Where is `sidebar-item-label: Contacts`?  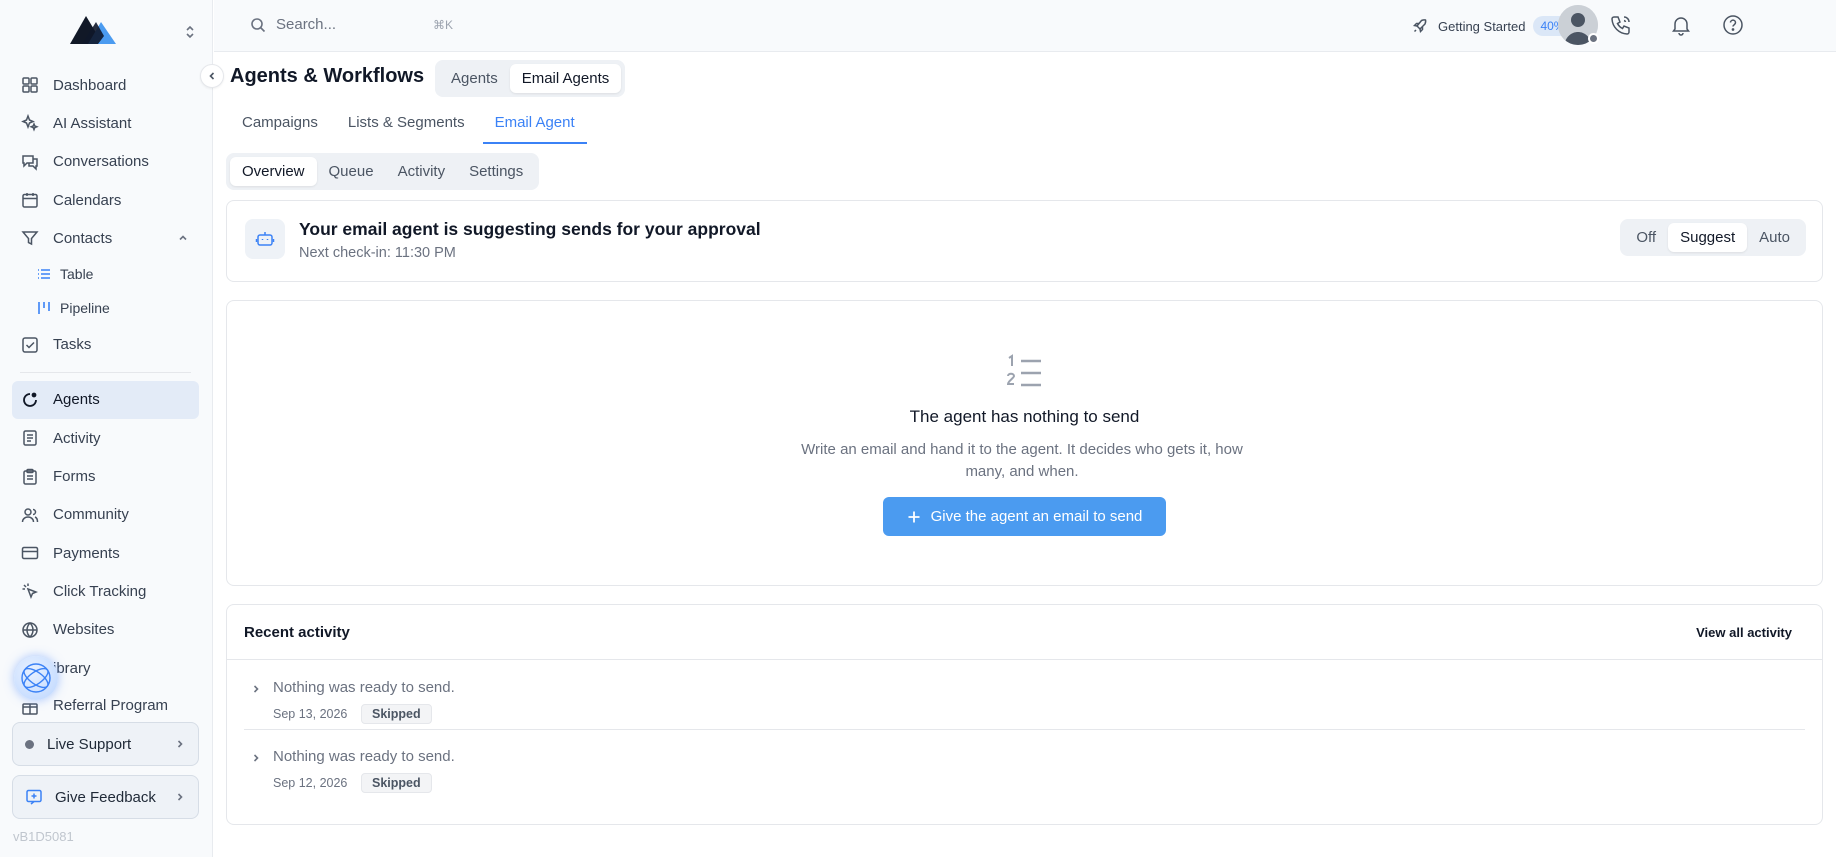 sidebar-item-label: Contacts is located at coordinates (83, 238).